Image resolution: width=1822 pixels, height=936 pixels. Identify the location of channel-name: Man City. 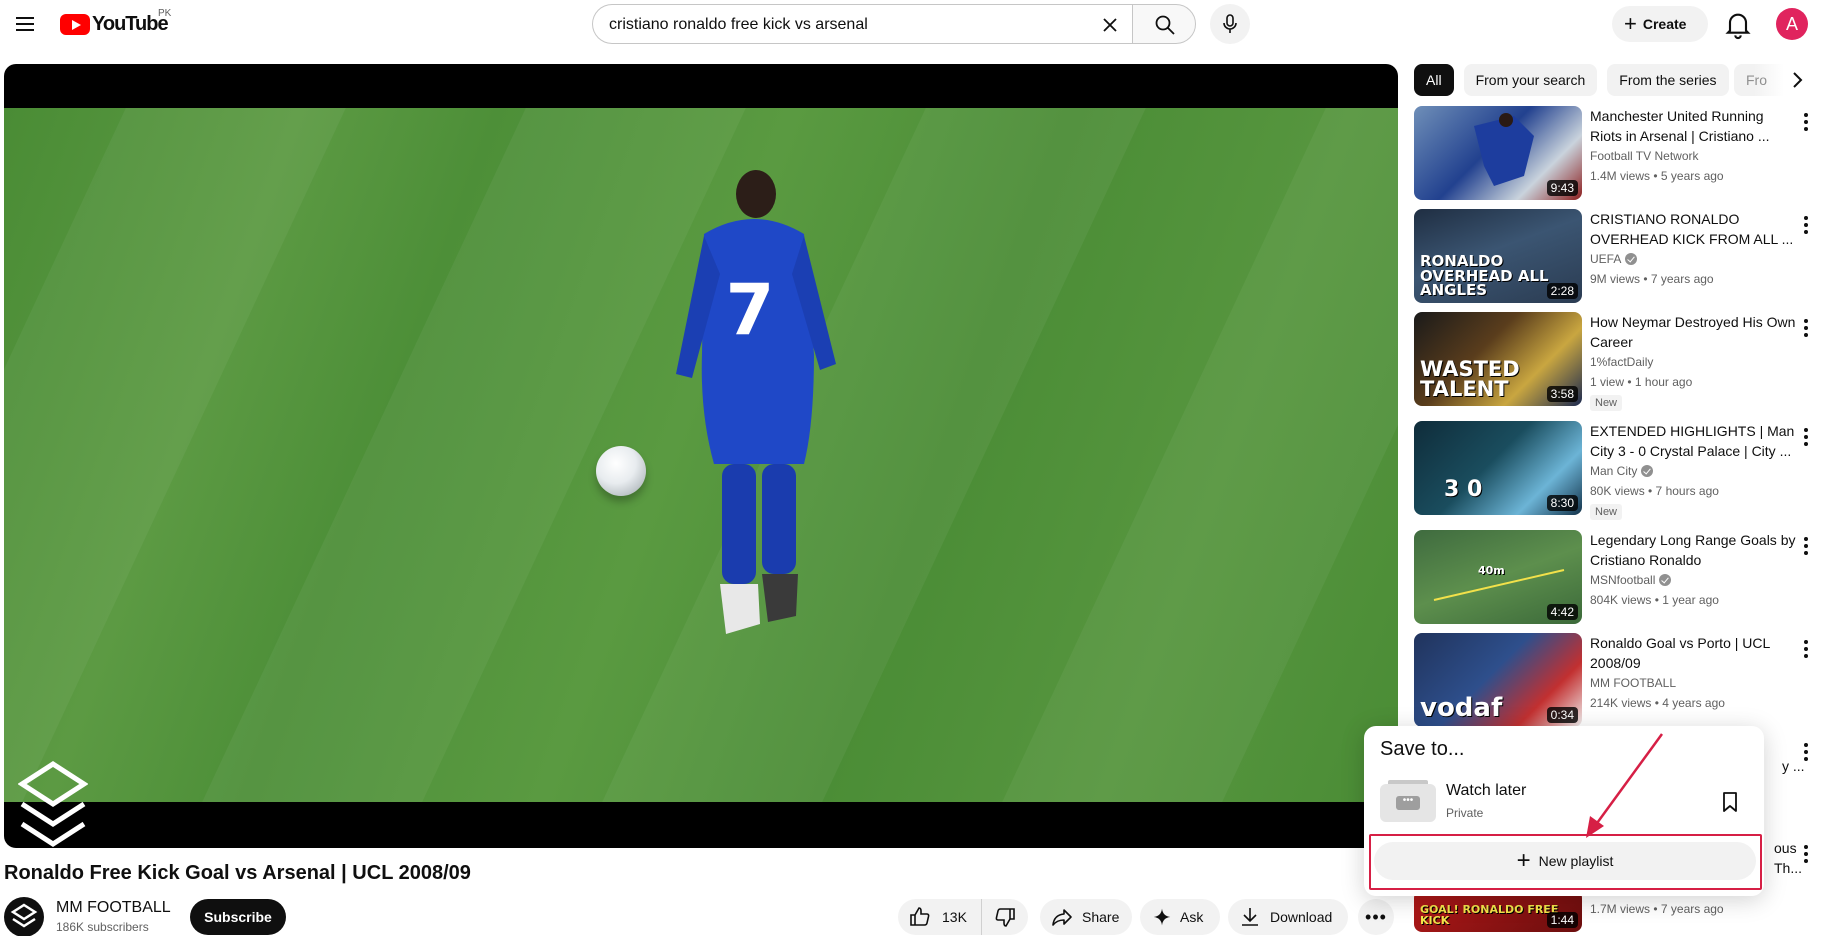
(1622, 471).